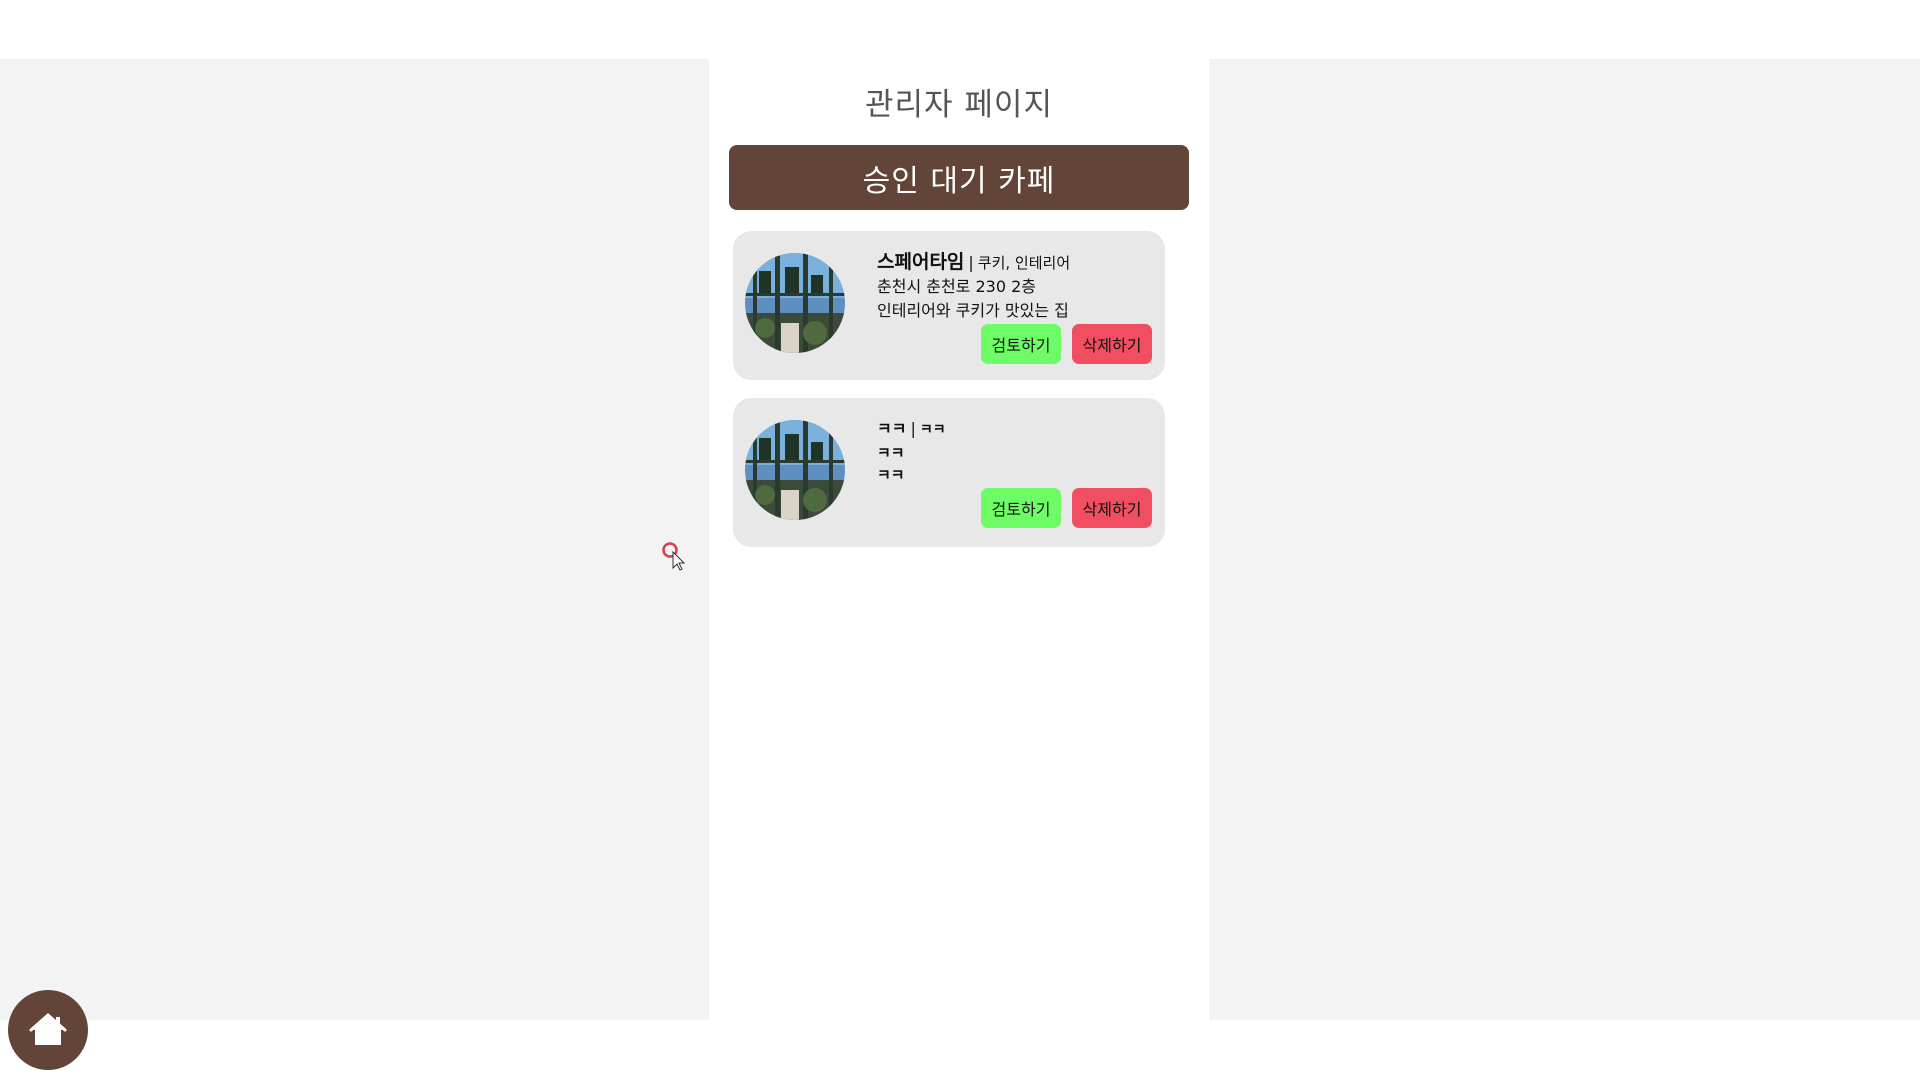  Describe the element at coordinates (921, 262) in the screenshot. I see `cafe-name: 스페어타임` at that location.